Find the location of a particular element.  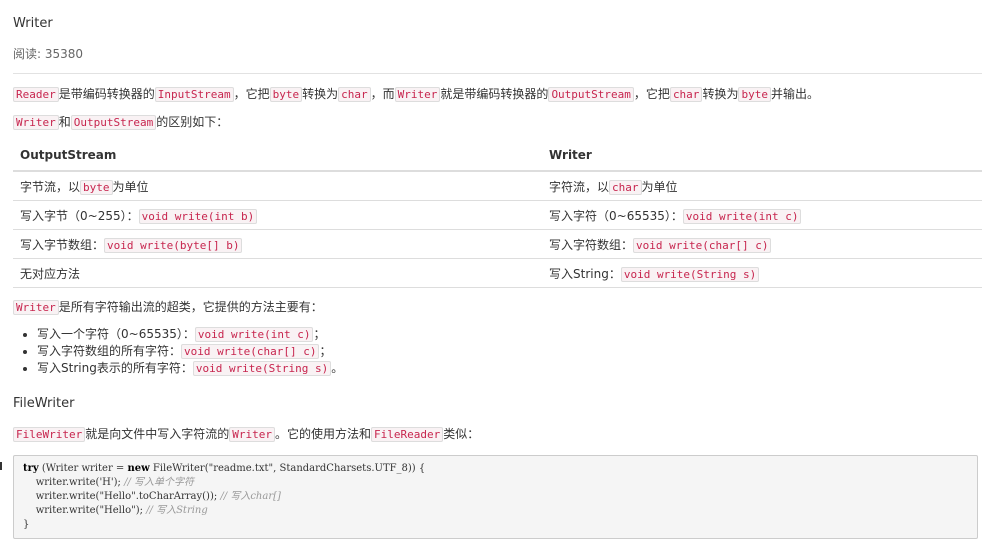

views-label: 阅读: is located at coordinates (27, 54).